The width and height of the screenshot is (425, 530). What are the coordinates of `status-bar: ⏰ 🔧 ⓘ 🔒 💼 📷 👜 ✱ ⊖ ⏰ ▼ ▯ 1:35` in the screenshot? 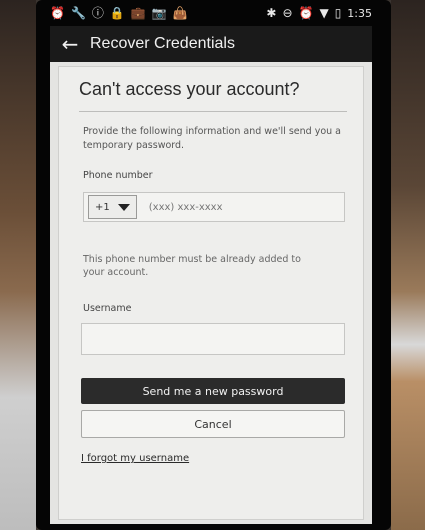 It's located at (211, 13).